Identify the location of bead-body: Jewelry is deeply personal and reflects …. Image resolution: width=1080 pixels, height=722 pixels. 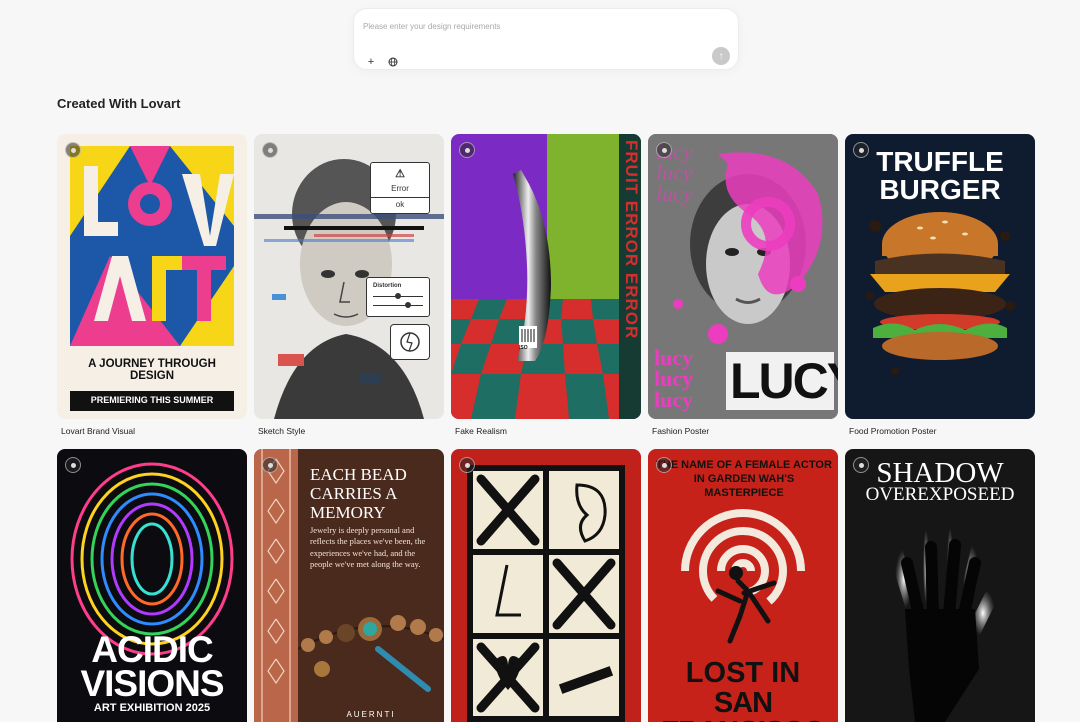
(368, 547).